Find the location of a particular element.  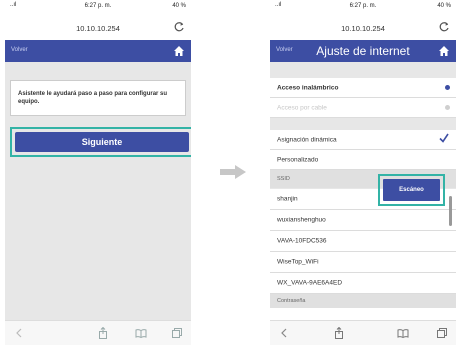

connection-cable-label: Acceso por cable is located at coordinates (302, 107).